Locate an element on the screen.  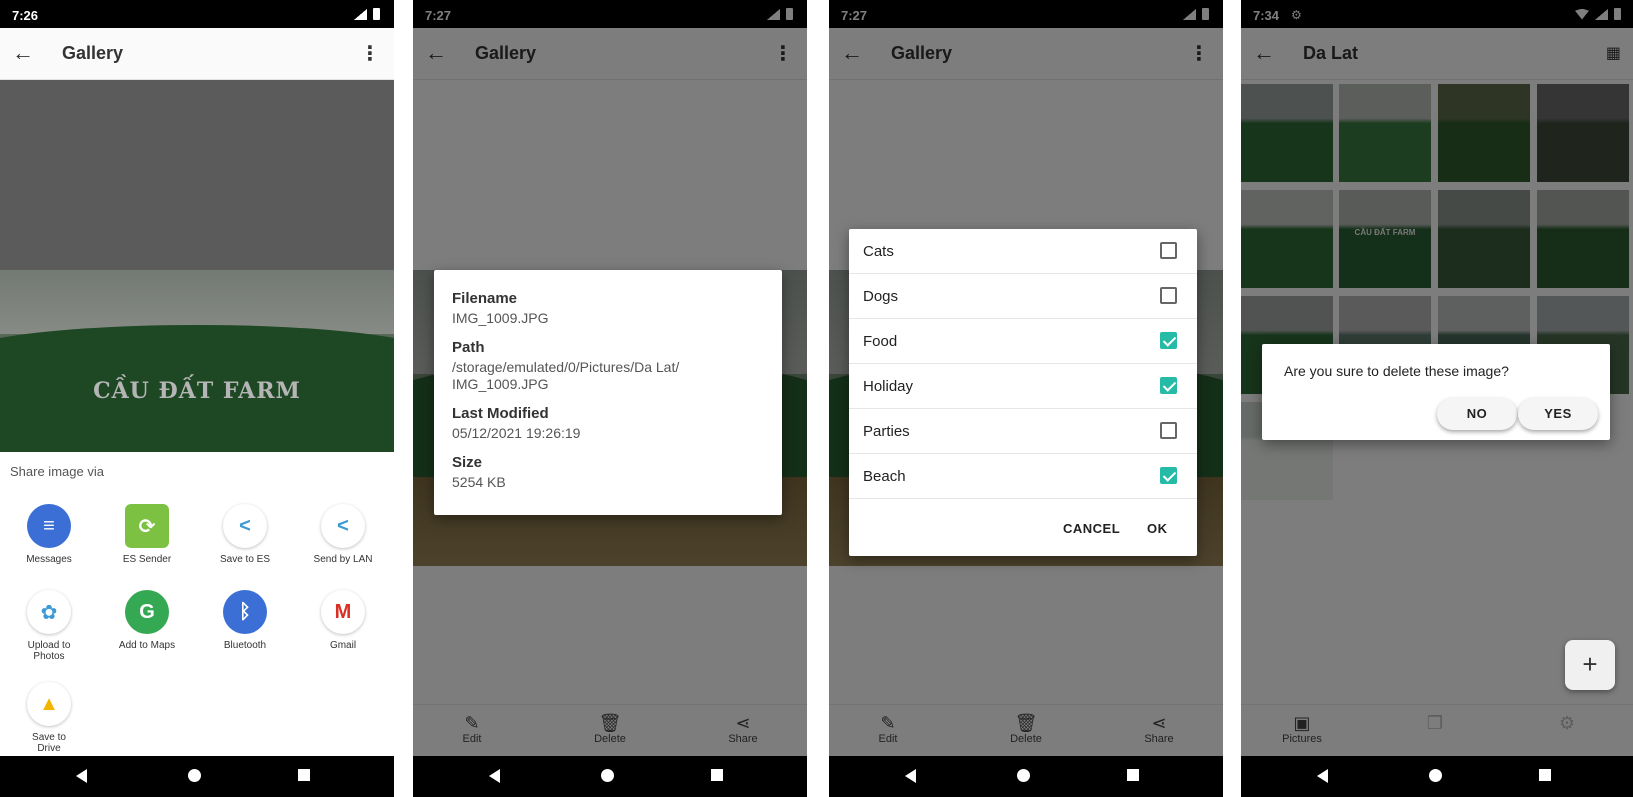
share-app-3: < Send by LAN is located at coordinates (343, 534).